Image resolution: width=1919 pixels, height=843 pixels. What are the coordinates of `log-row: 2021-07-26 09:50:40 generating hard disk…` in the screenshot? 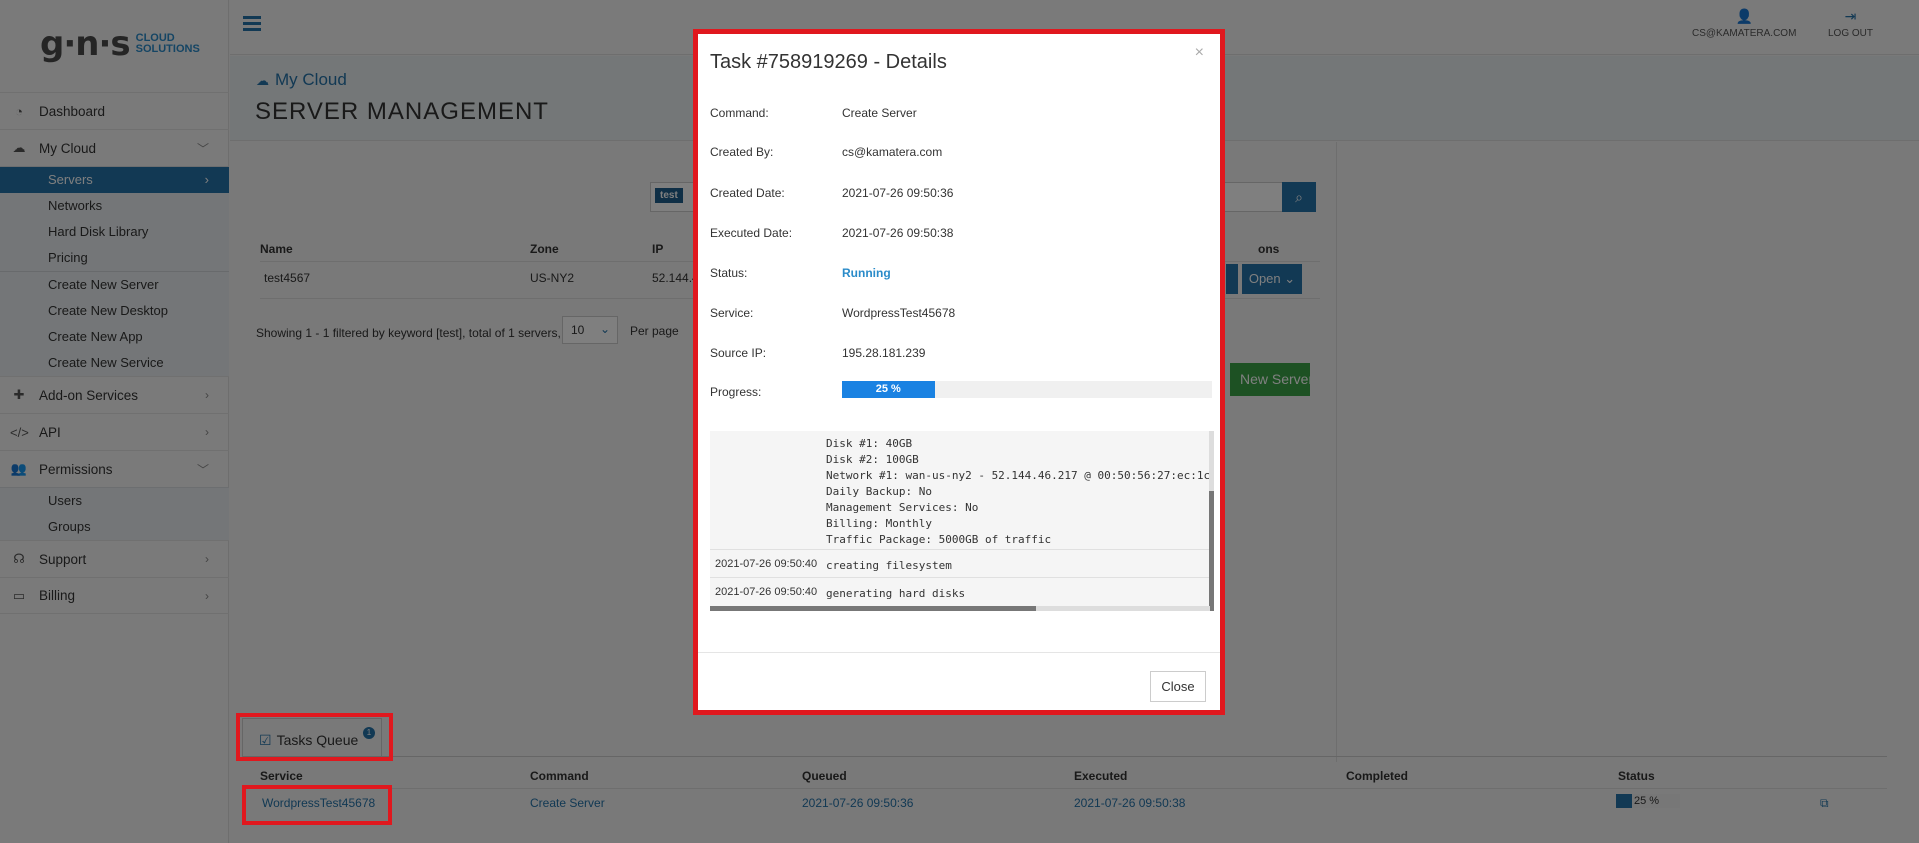 It's located at (960, 591).